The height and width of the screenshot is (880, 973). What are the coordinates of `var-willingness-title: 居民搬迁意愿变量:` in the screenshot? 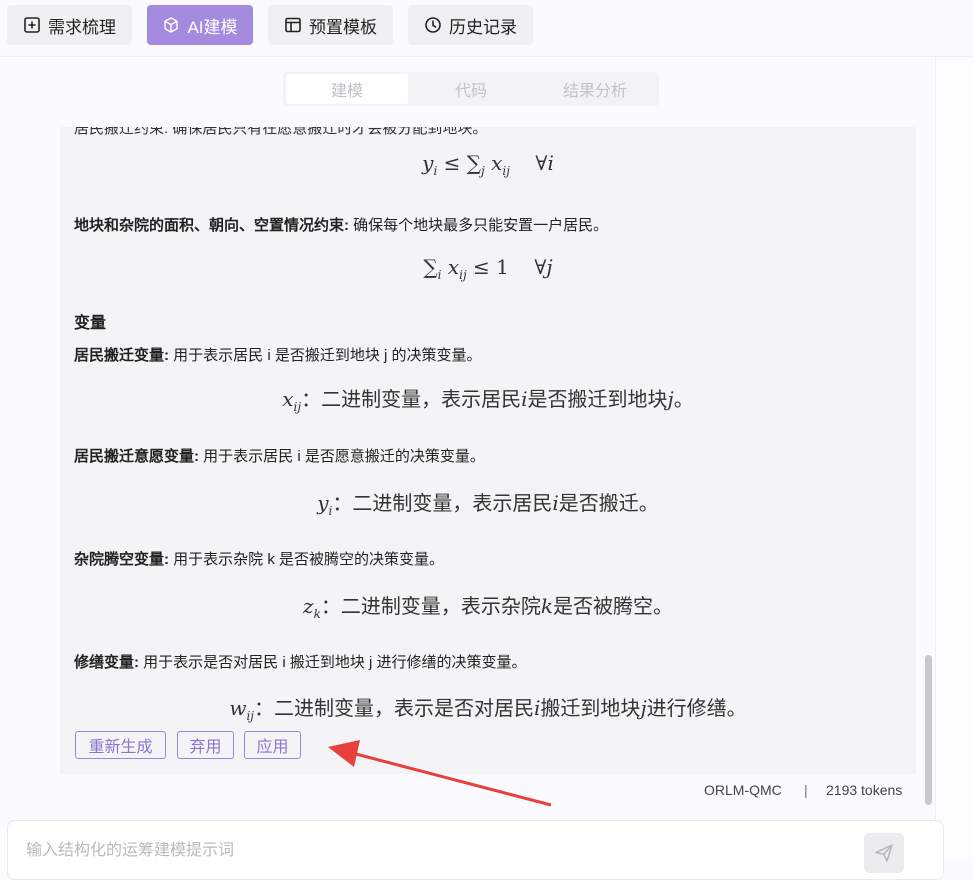 It's located at (136, 456).